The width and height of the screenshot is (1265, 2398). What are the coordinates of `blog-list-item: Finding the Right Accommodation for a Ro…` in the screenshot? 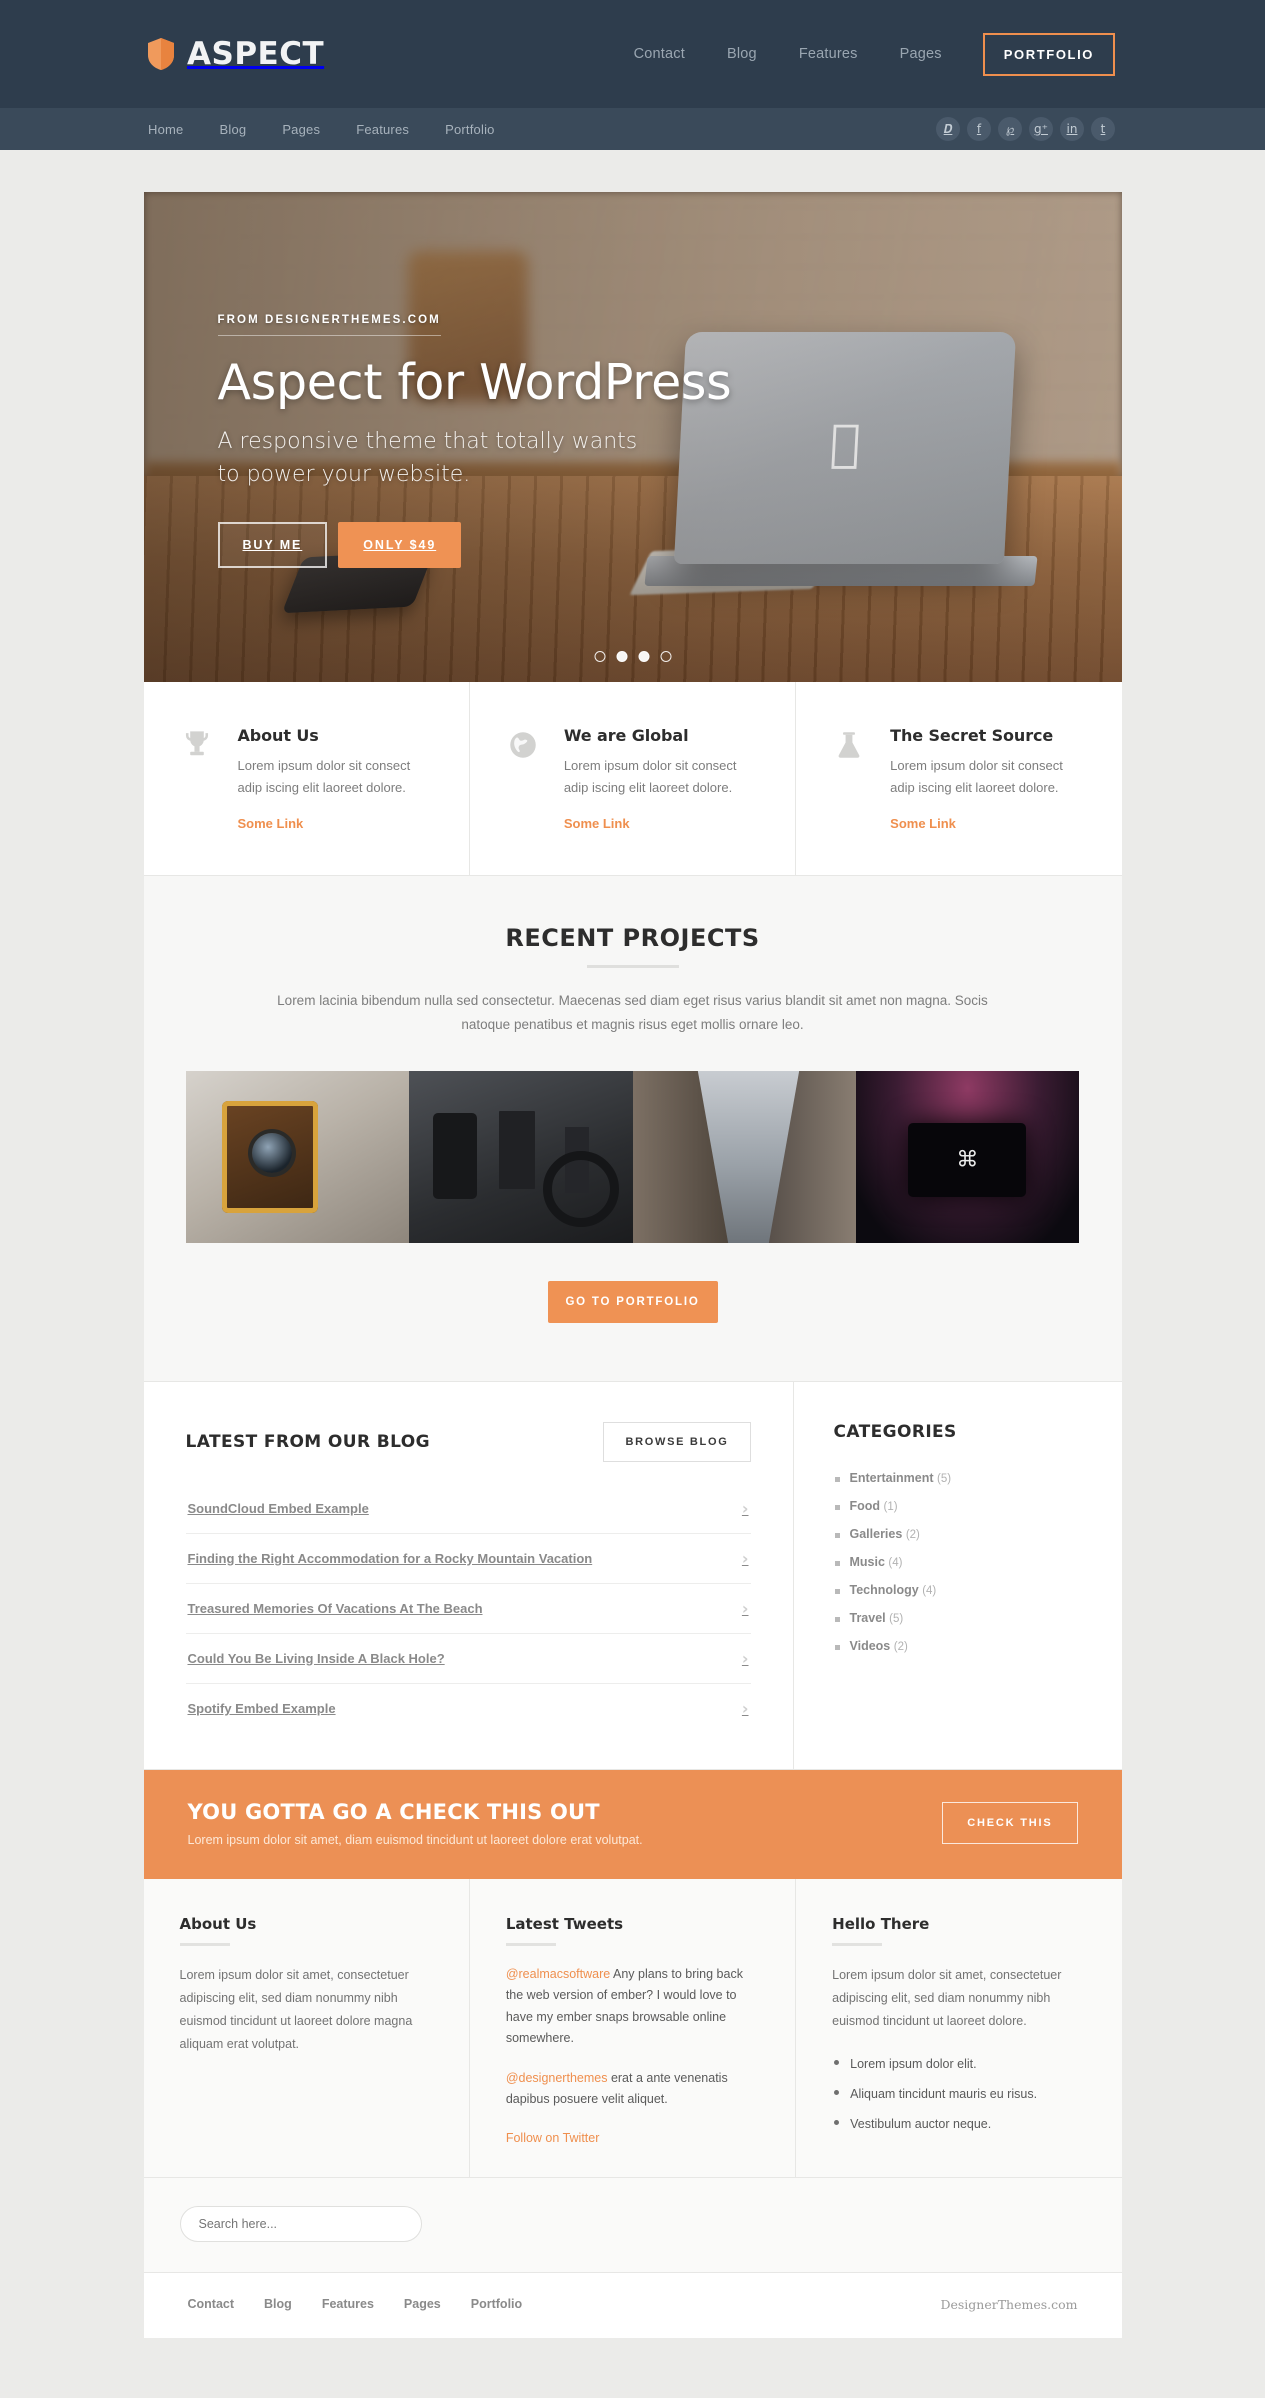 It's located at (468, 1559).